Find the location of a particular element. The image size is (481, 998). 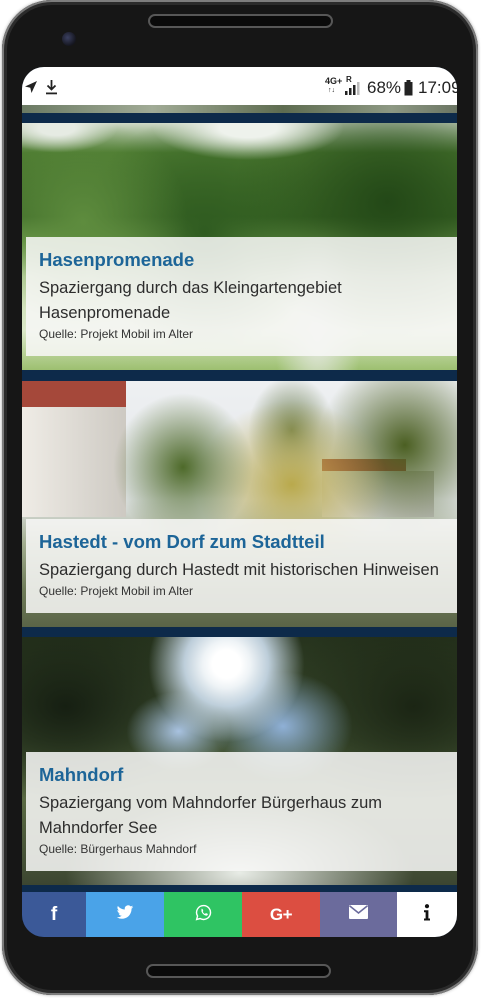

whatsapp-icon is located at coordinates (203, 915).